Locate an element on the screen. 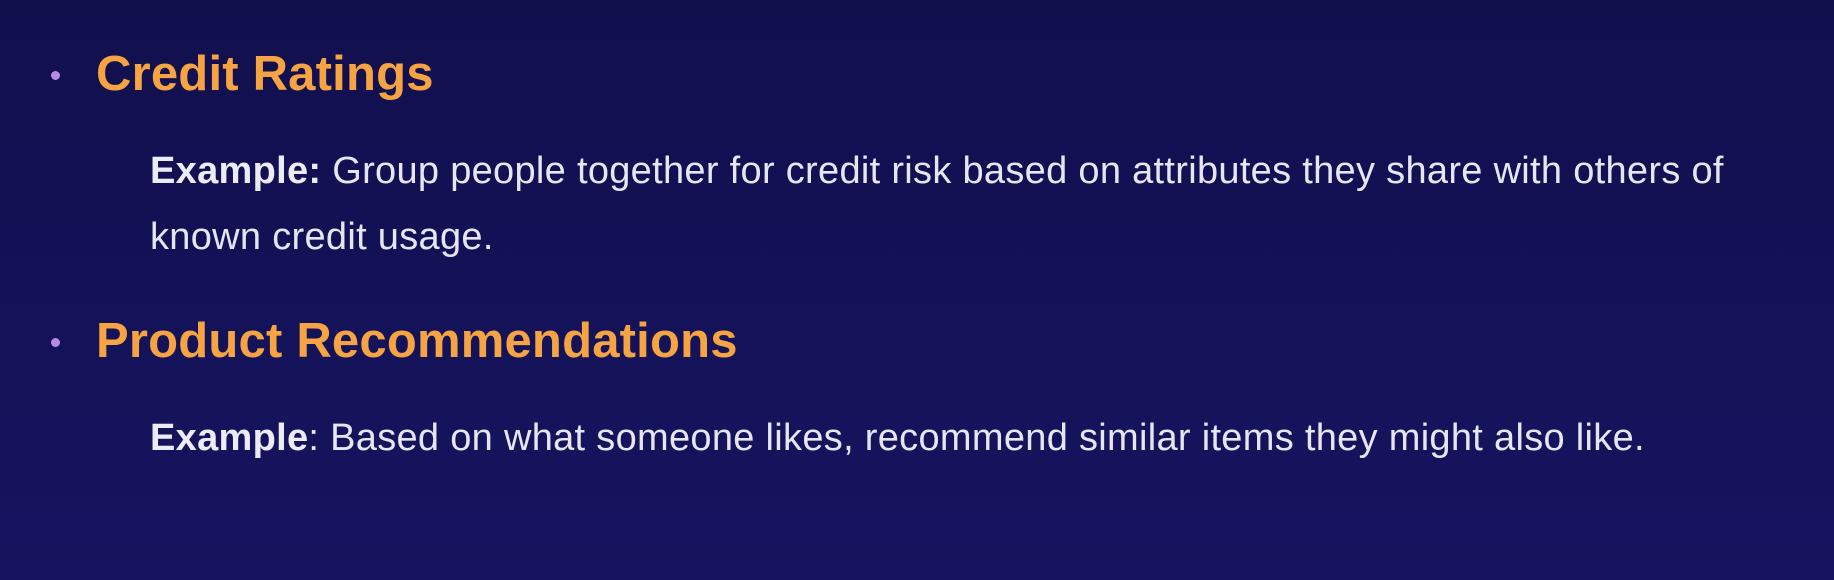  bullet-row: Credit Ratings is located at coordinates (917, 75).